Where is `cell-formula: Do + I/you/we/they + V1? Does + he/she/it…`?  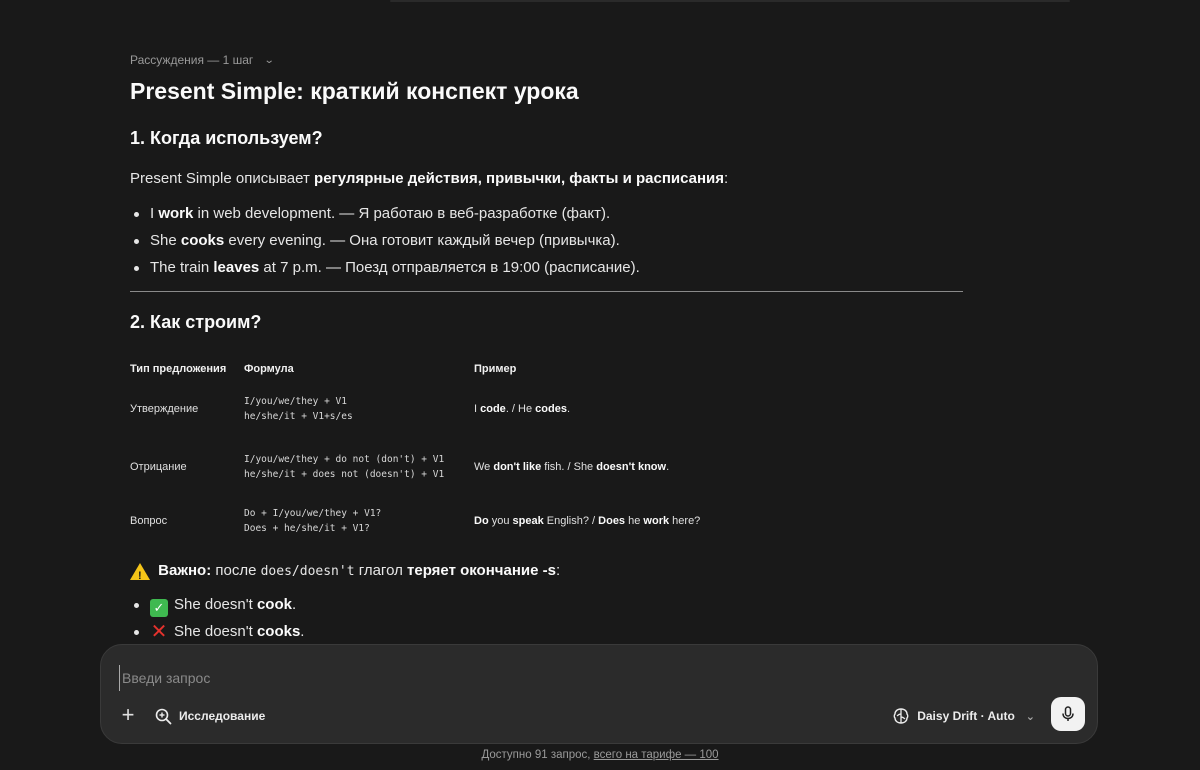
cell-formula: Do + I/you/we/they + V1? Does + he/she/it… is located at coordinates (313, 521).